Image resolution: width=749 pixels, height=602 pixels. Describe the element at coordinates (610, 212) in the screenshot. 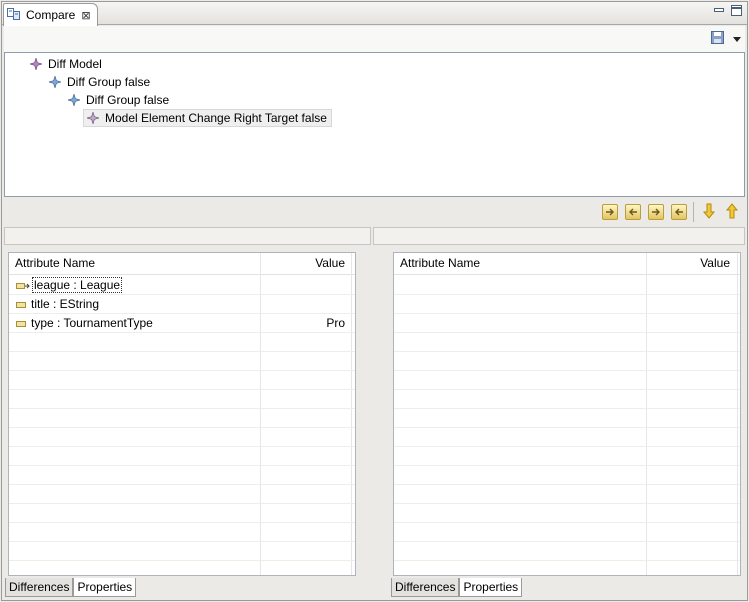

I see `copy-all-left-to-right-icon` at that location.